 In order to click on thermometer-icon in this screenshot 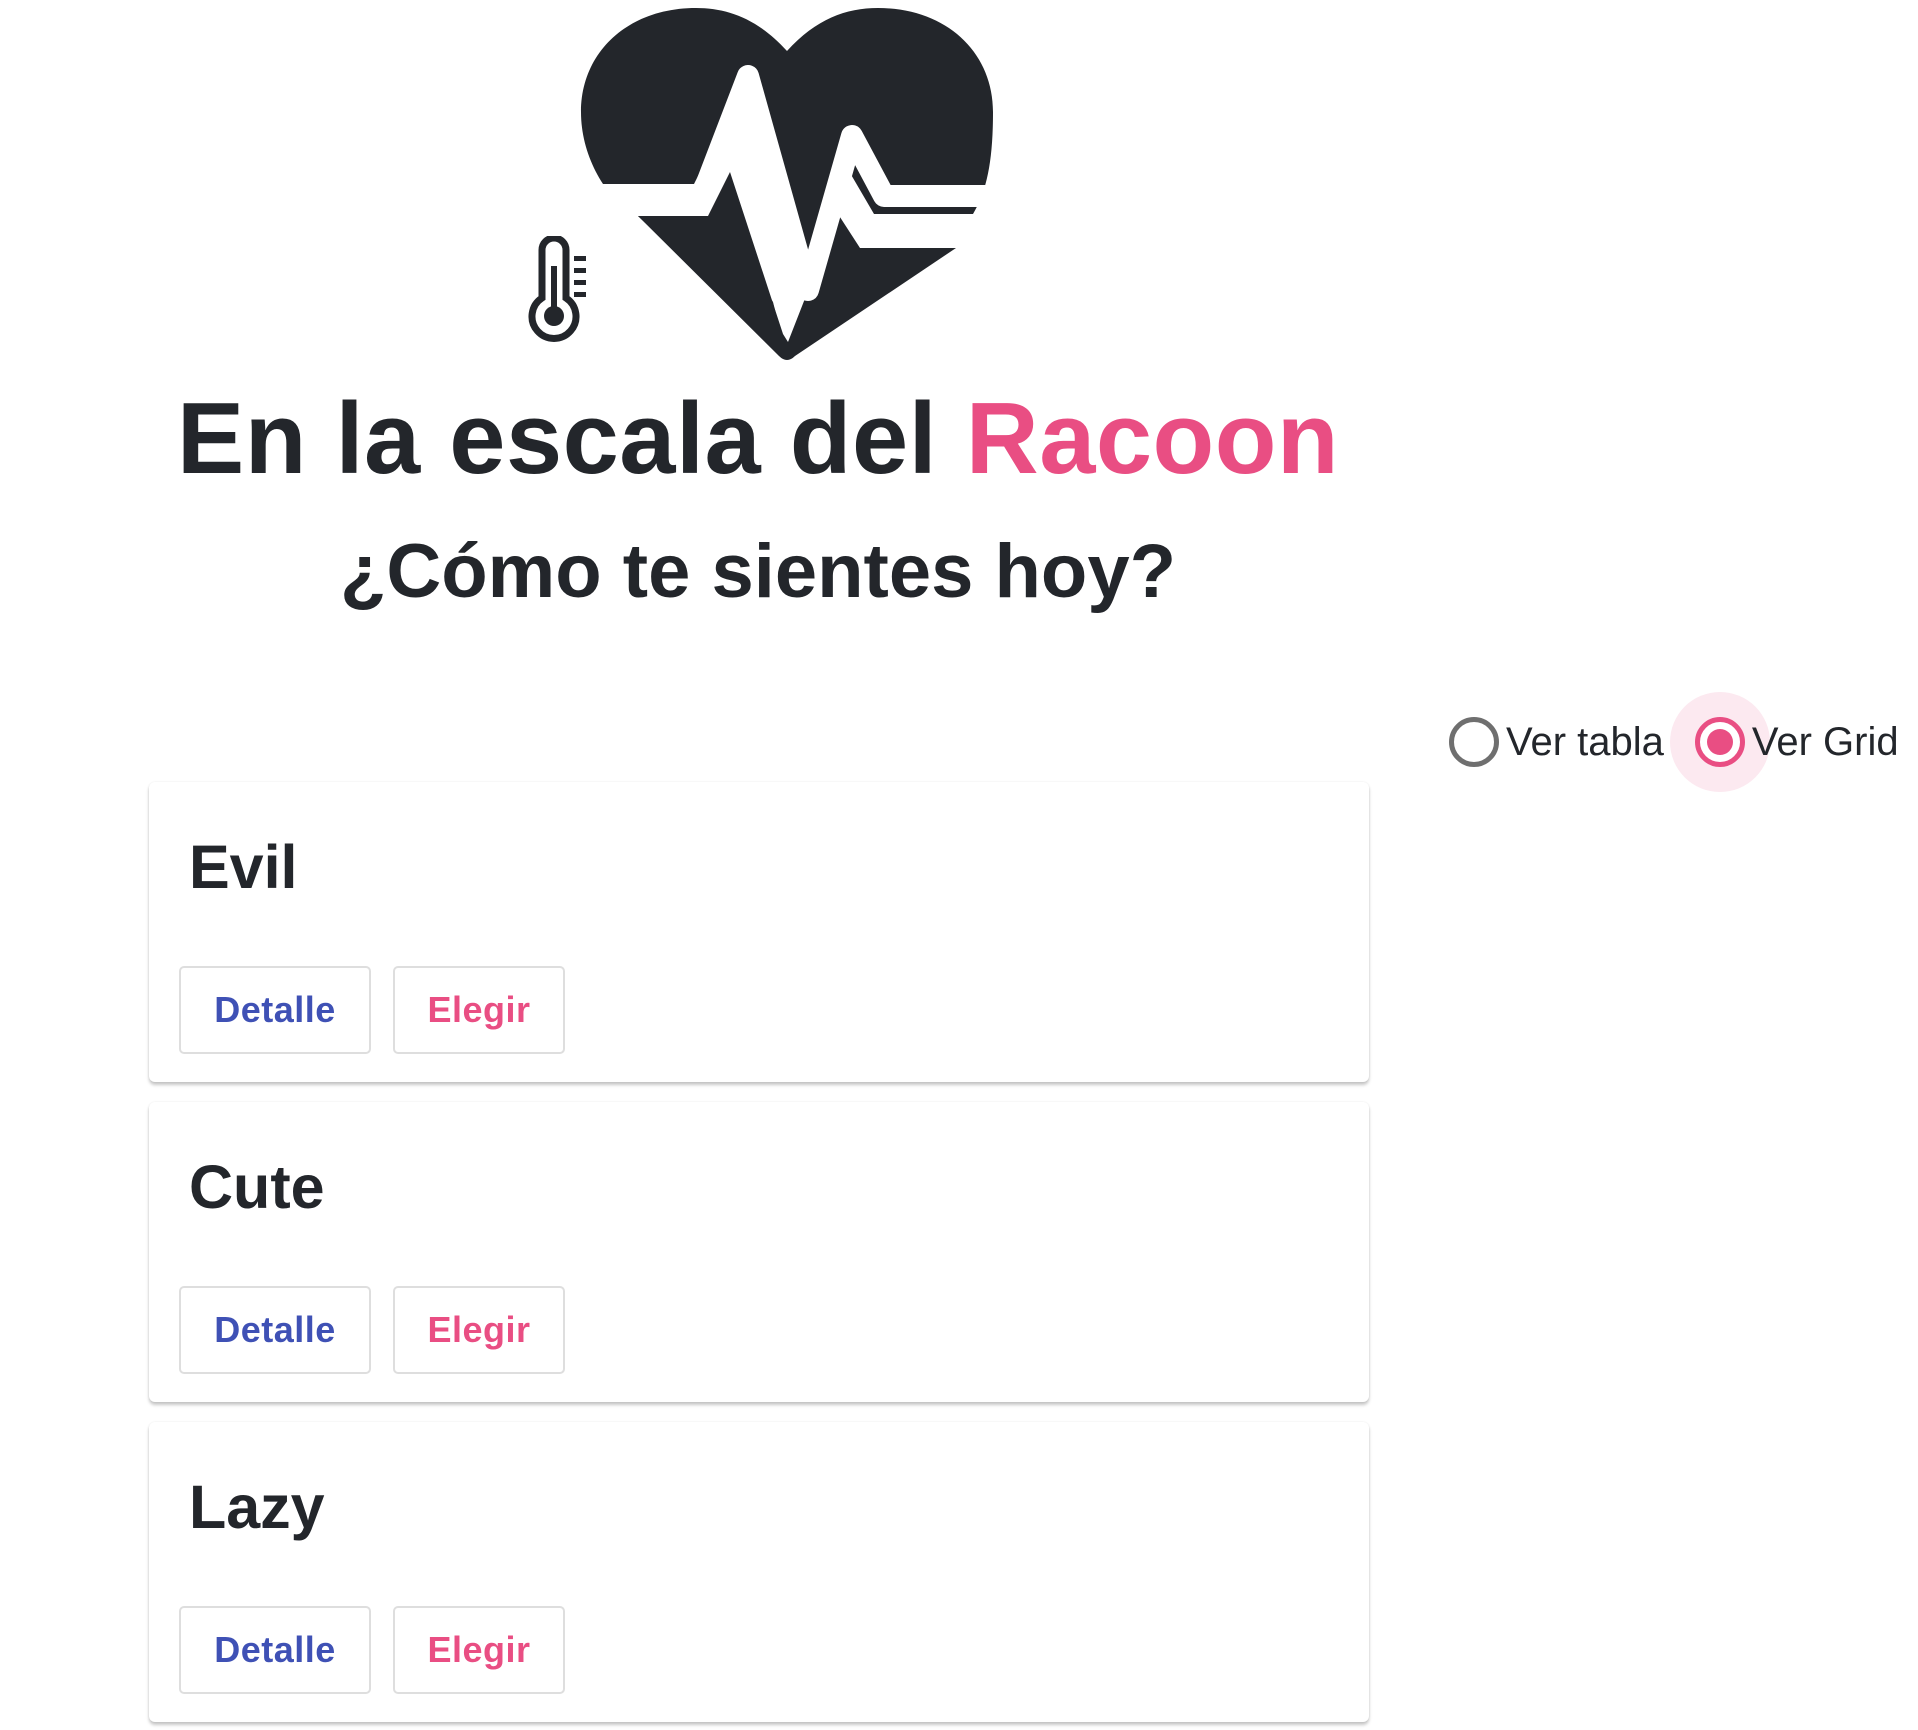, I will do `click(557, 289)`.